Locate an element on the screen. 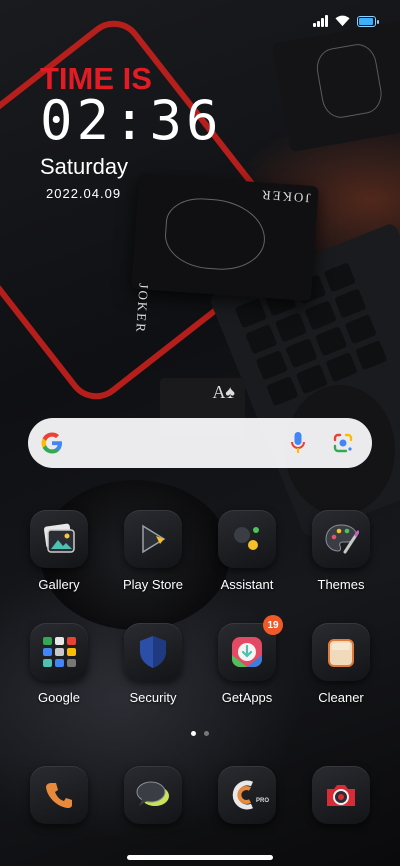 The width and height of the screenshot is (400, 866). themes-icon is located at coordinates (341, 539).